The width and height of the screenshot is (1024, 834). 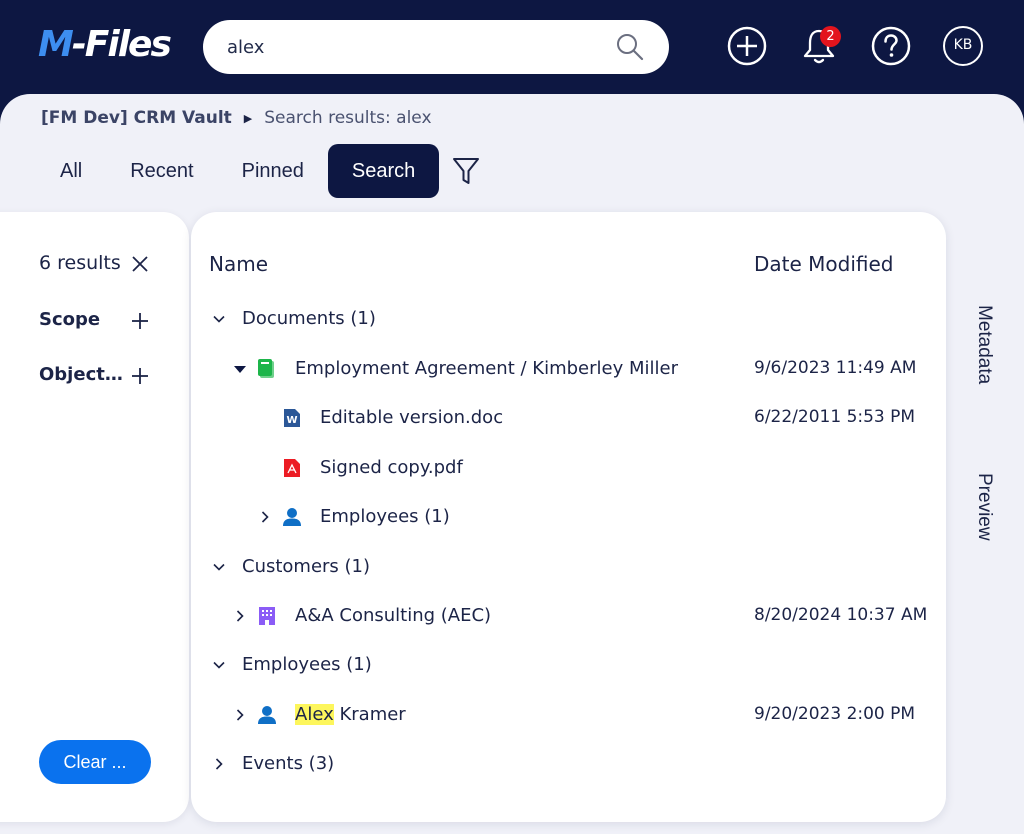 What do you see at coordinates (630, 47) in the screenshot?
I see `search-icon` at bounding box center [630, 47].